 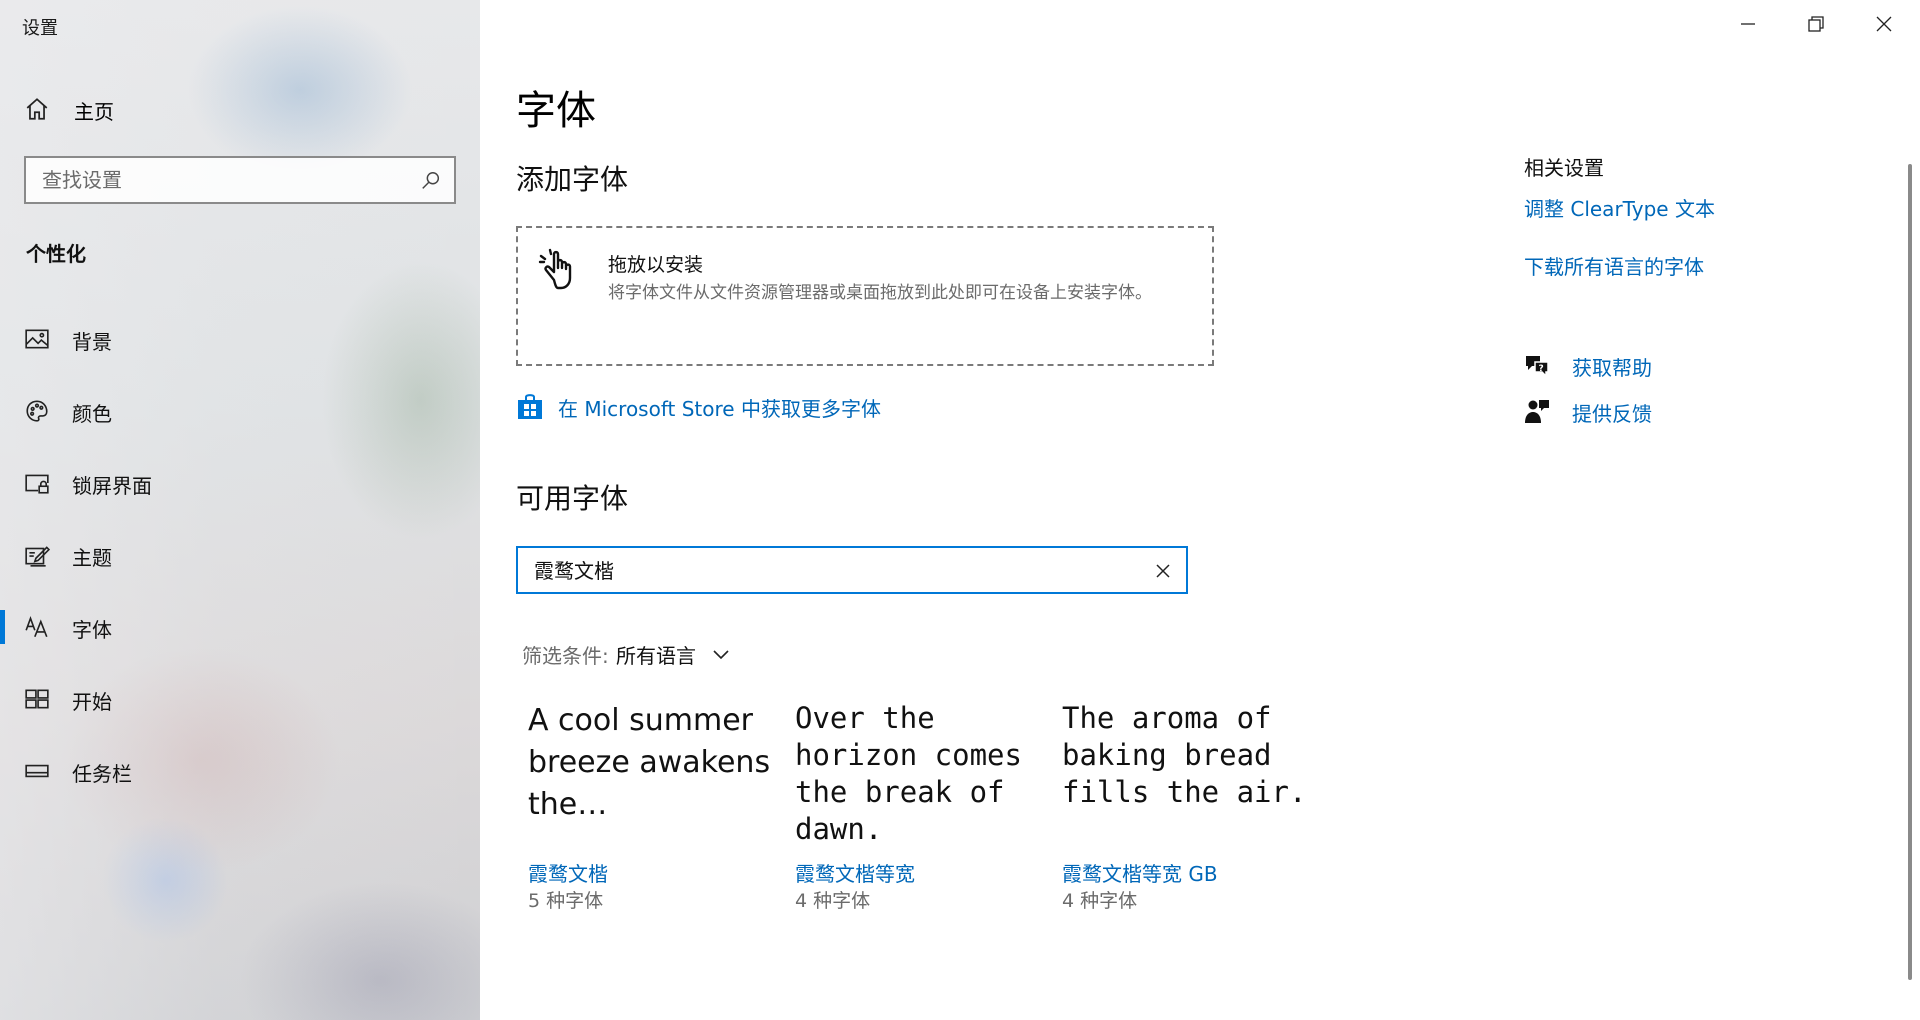 I want to click on home-icon, so click(x=37, y=109).